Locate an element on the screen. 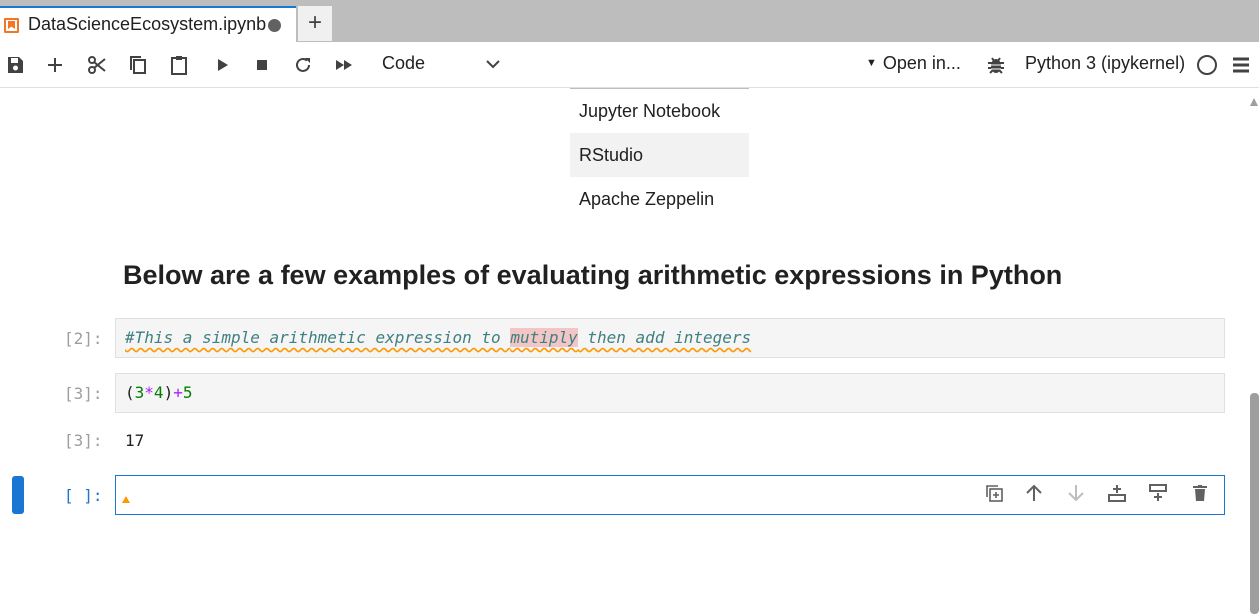 This screenshot has width=1259, height=614. code-token: ( is located at coordinates (130, 392).